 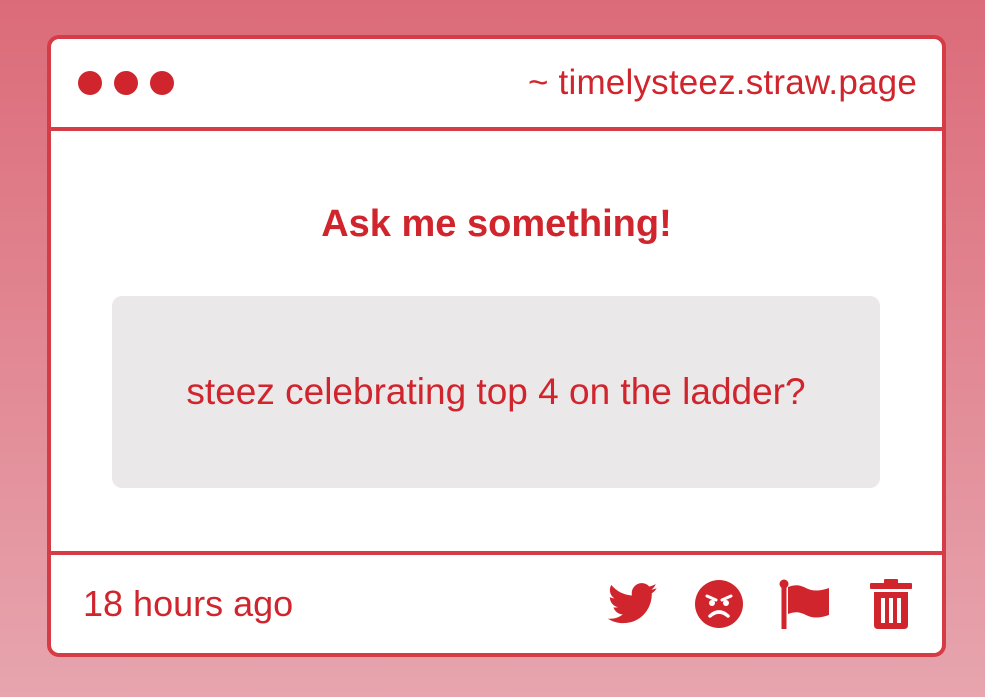 I want to click on question-text: steez celebrating top 4 on the ladder?, so click(x=496, y=391).